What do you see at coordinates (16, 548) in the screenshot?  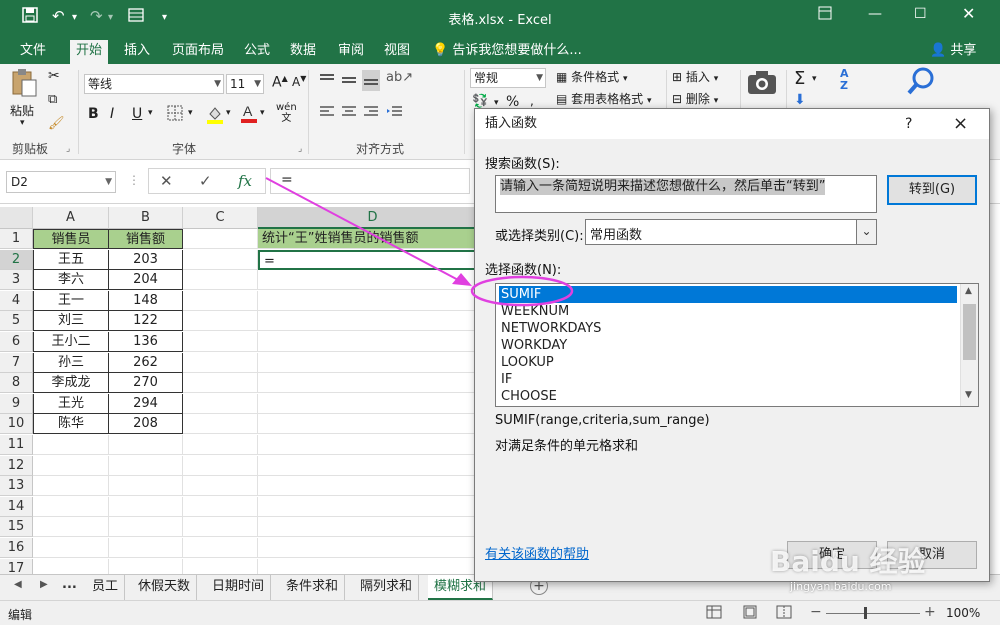 I see `row-header: 16` at bounding box center [16, 548].